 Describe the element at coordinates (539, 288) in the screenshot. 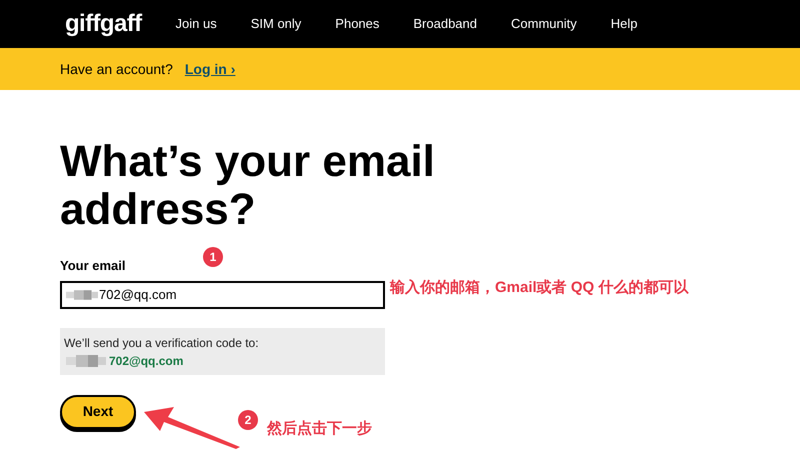

I see `annotation-text: 输入你的邮箱，Gmail或者 QQ 什么的都可以` at that location.